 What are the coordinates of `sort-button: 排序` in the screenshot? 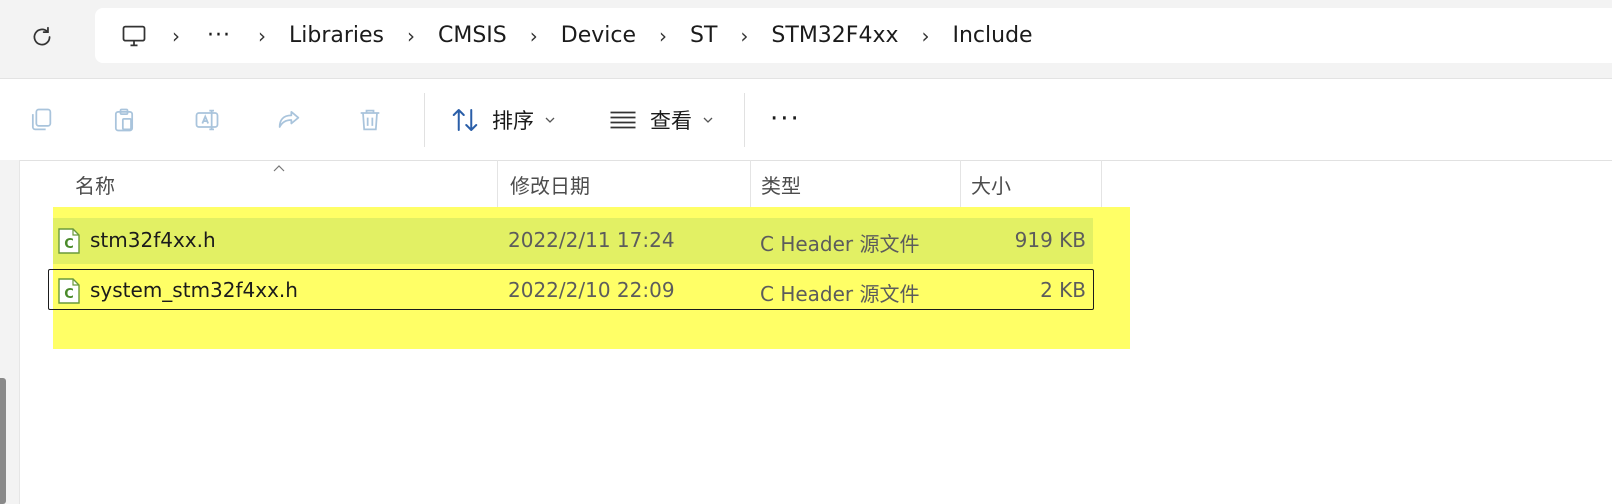 It's located at (503, 120).